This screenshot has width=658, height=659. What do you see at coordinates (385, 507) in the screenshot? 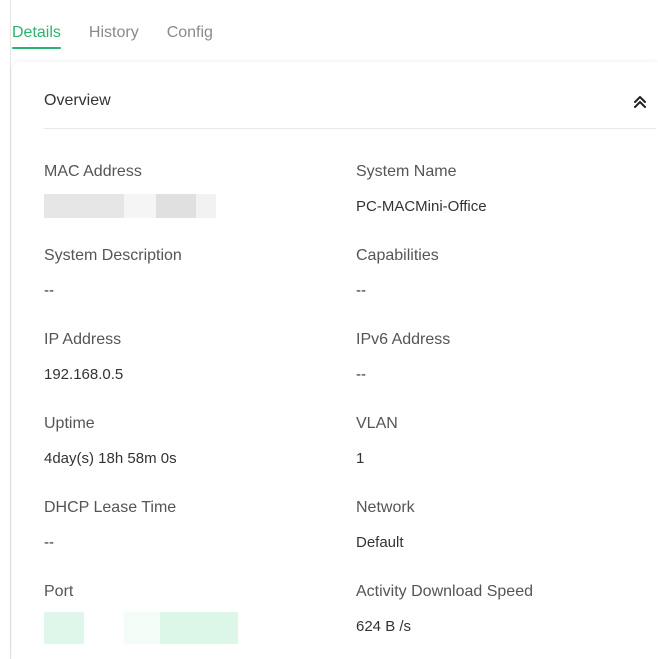
I see `network-label: Network` at bounding box center [385, 507].